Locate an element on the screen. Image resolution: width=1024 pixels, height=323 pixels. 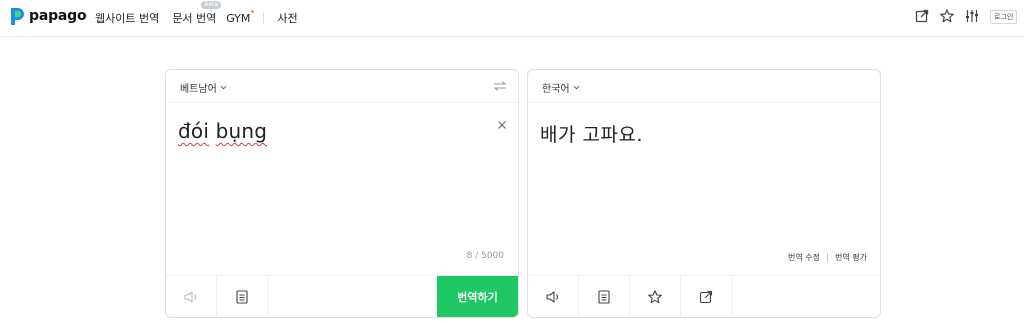
target-notes-button is located at coordinates (604, 296).